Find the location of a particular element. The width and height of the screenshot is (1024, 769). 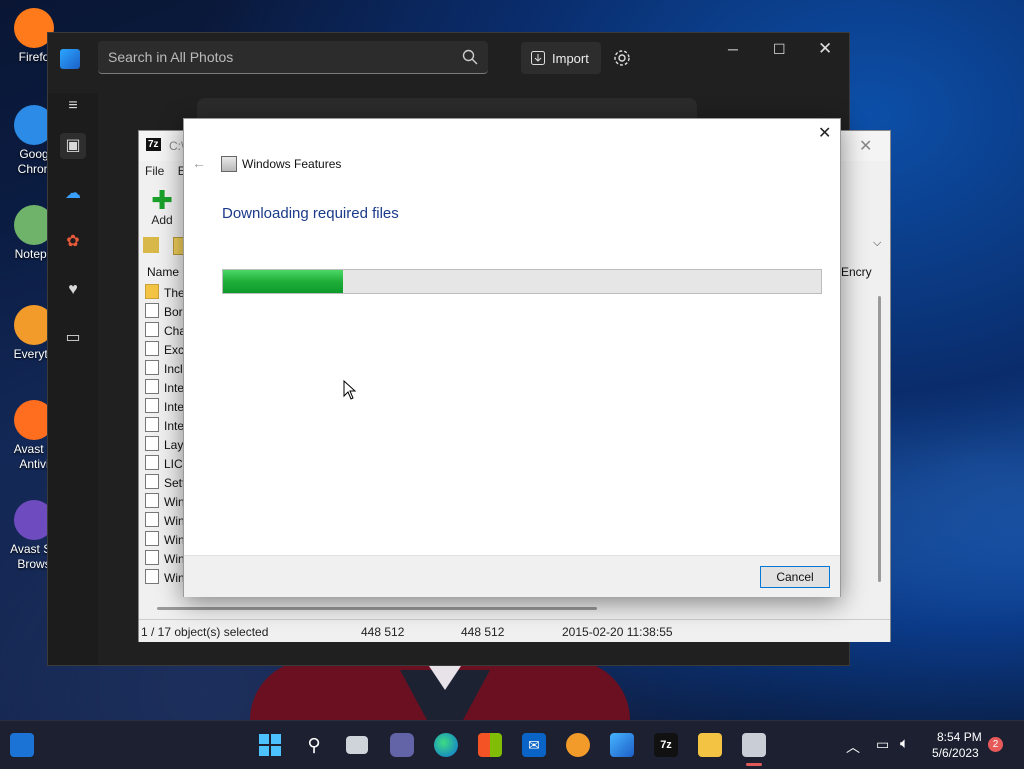

list-item: Setti is located at coordinates (166, 483).